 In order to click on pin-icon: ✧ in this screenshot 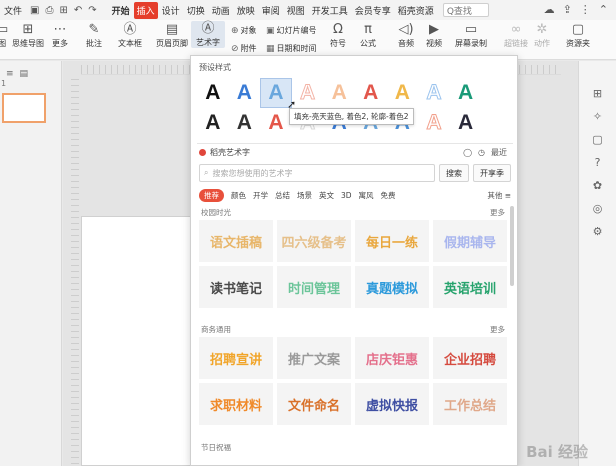, I will do `click(597, 116)`.